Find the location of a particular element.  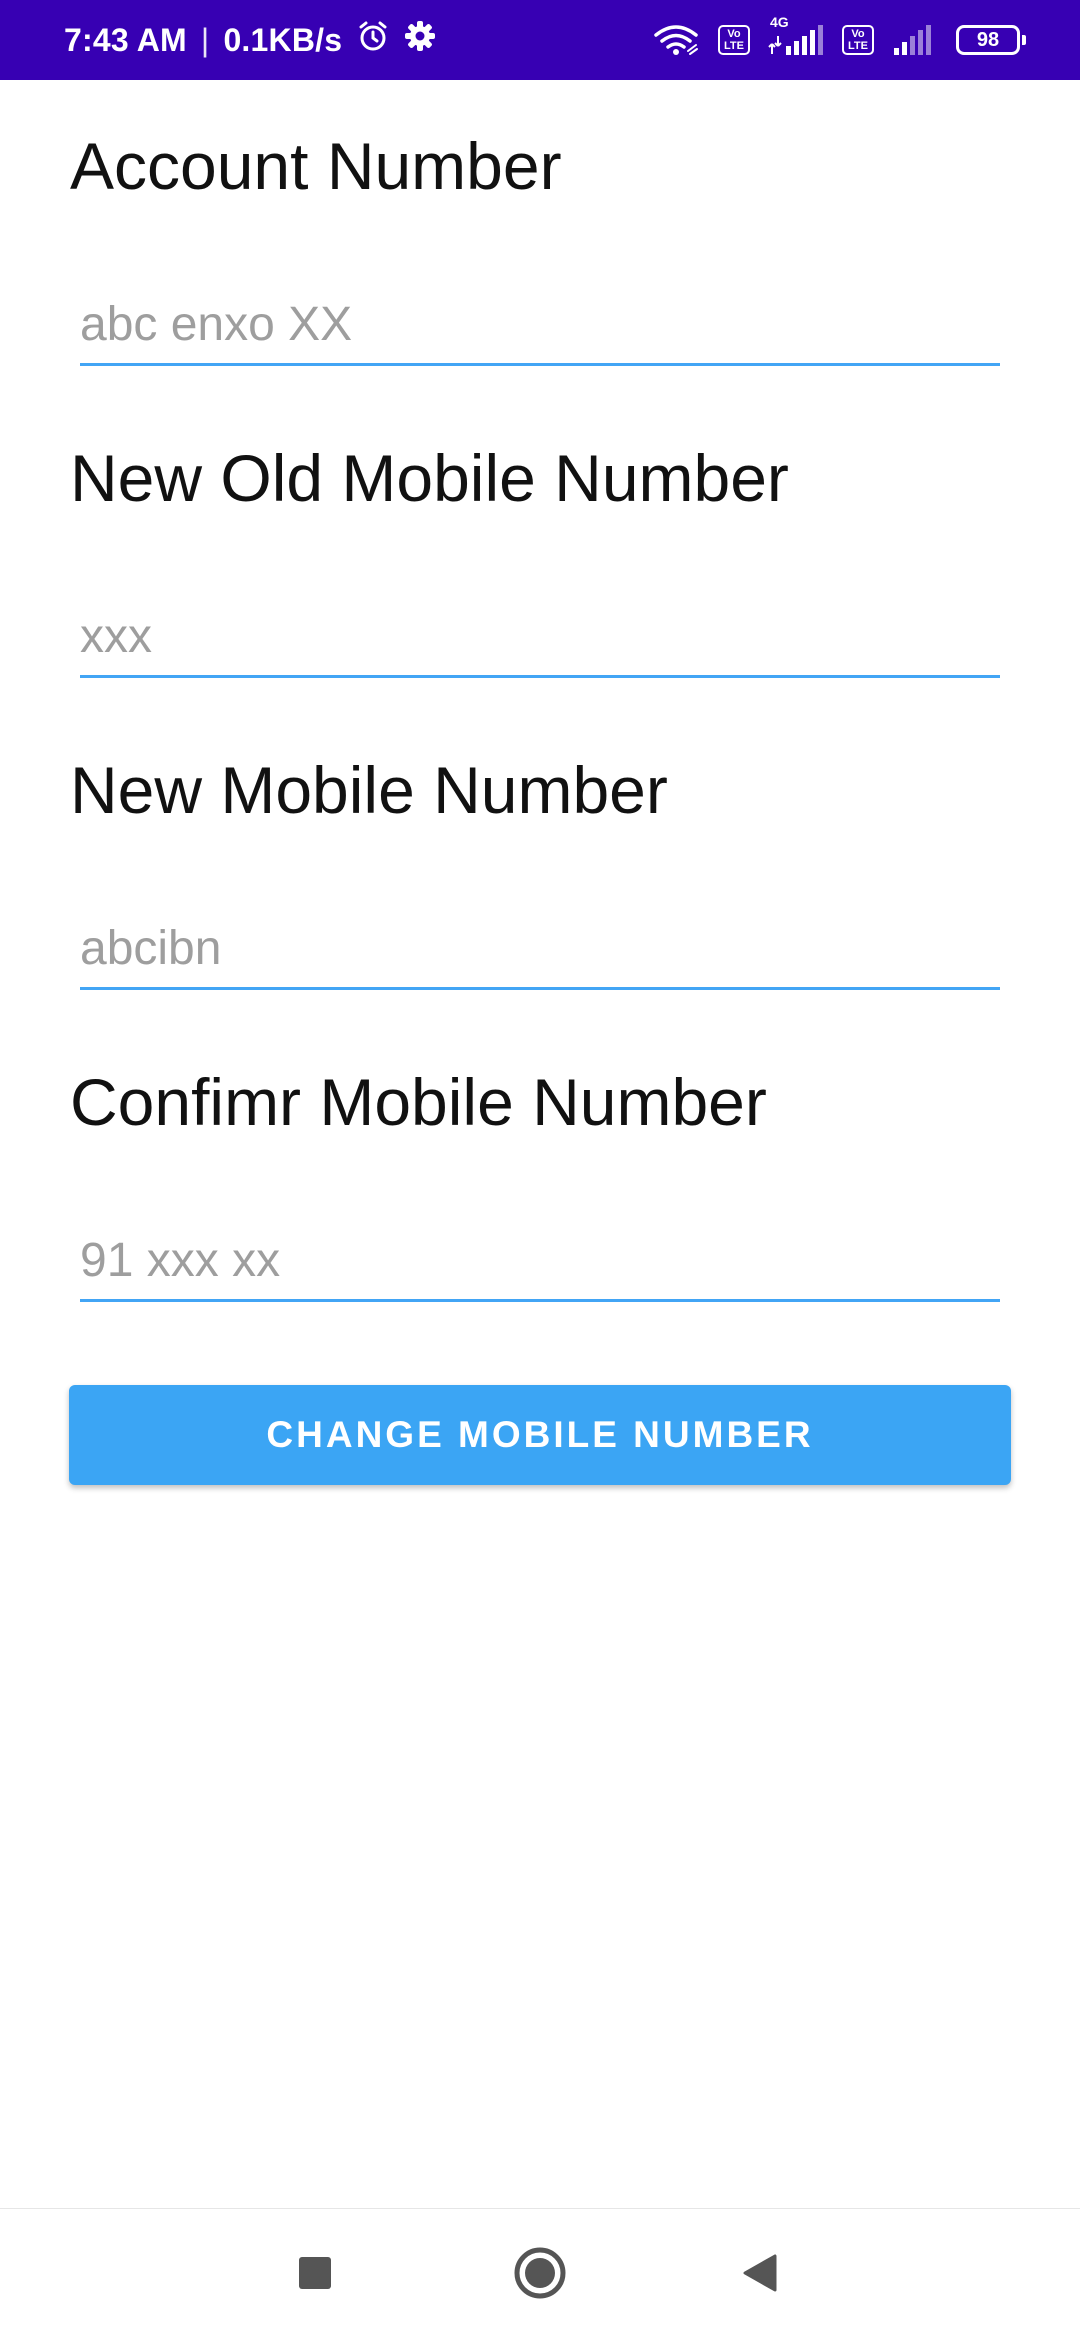

signal-icon-sim2 is located at coordinates (915, 40).